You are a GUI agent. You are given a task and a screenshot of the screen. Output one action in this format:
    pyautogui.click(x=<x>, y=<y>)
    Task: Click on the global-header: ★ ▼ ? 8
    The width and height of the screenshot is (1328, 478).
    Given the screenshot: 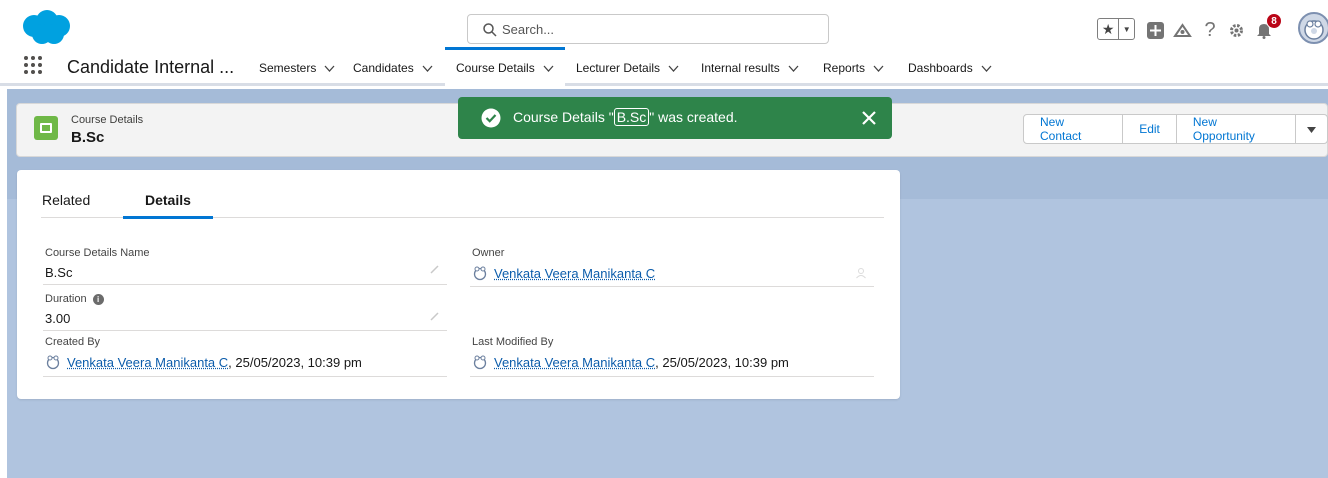 What is the action you would take?
    pyautogui.click(x=664, y=25)
    